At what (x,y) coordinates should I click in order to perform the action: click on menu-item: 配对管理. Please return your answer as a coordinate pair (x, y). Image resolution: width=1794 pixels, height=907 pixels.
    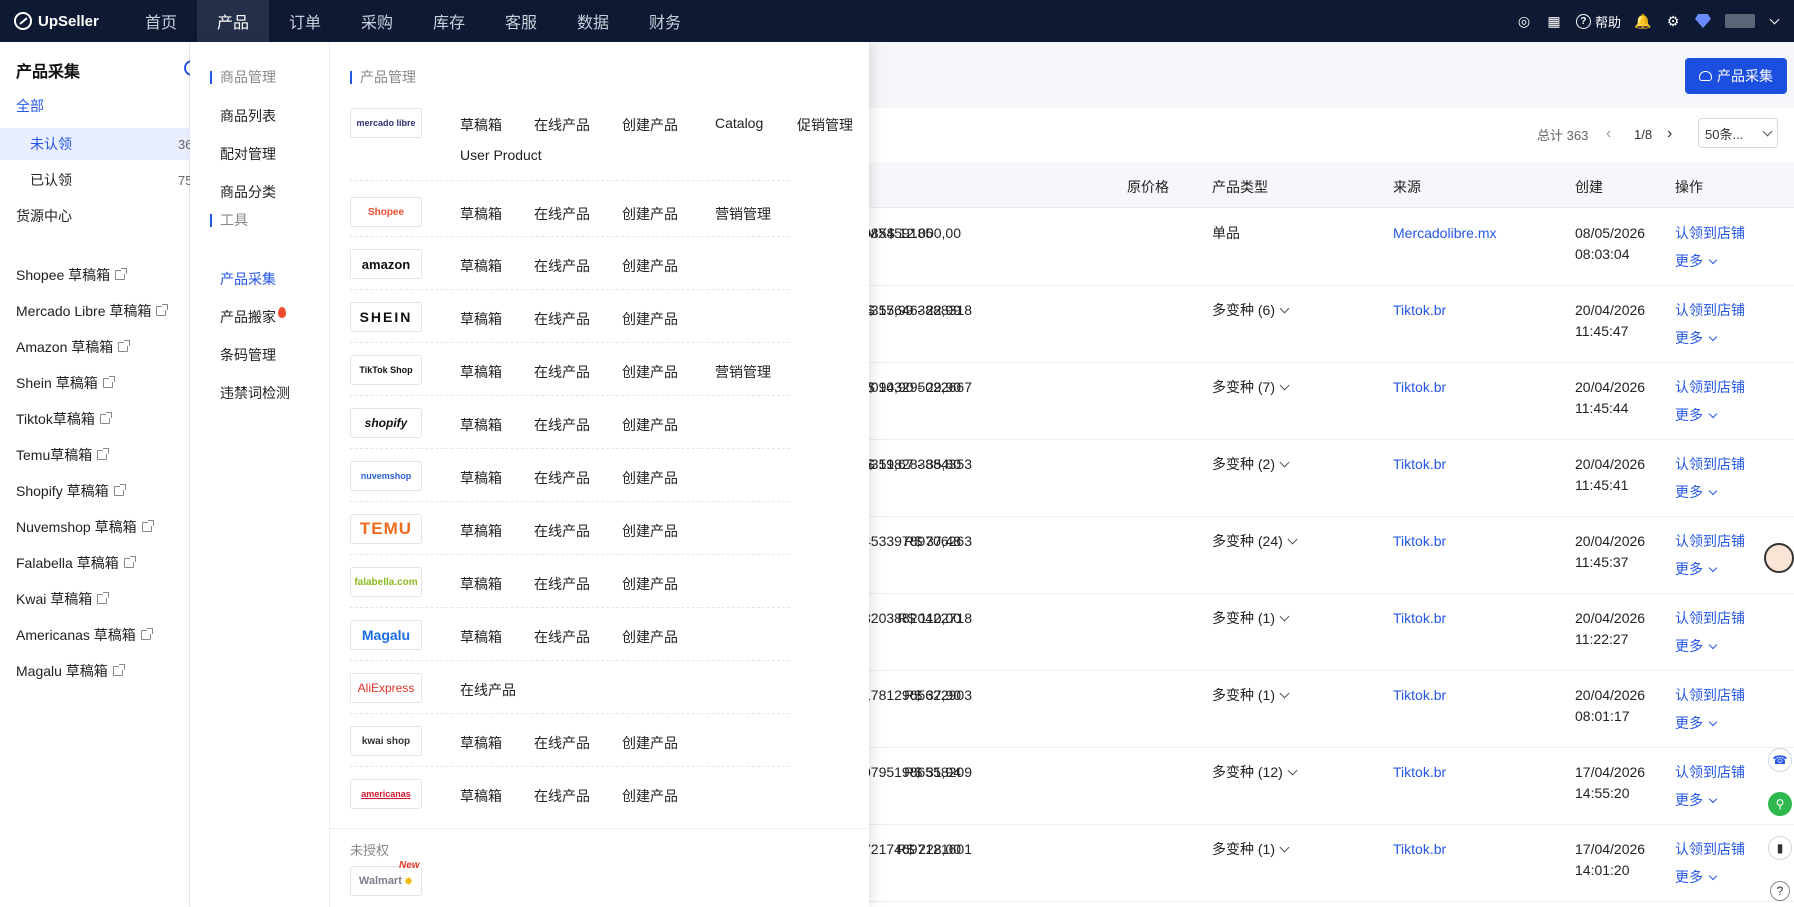
    Looking at the image, I should click on (248, 154).